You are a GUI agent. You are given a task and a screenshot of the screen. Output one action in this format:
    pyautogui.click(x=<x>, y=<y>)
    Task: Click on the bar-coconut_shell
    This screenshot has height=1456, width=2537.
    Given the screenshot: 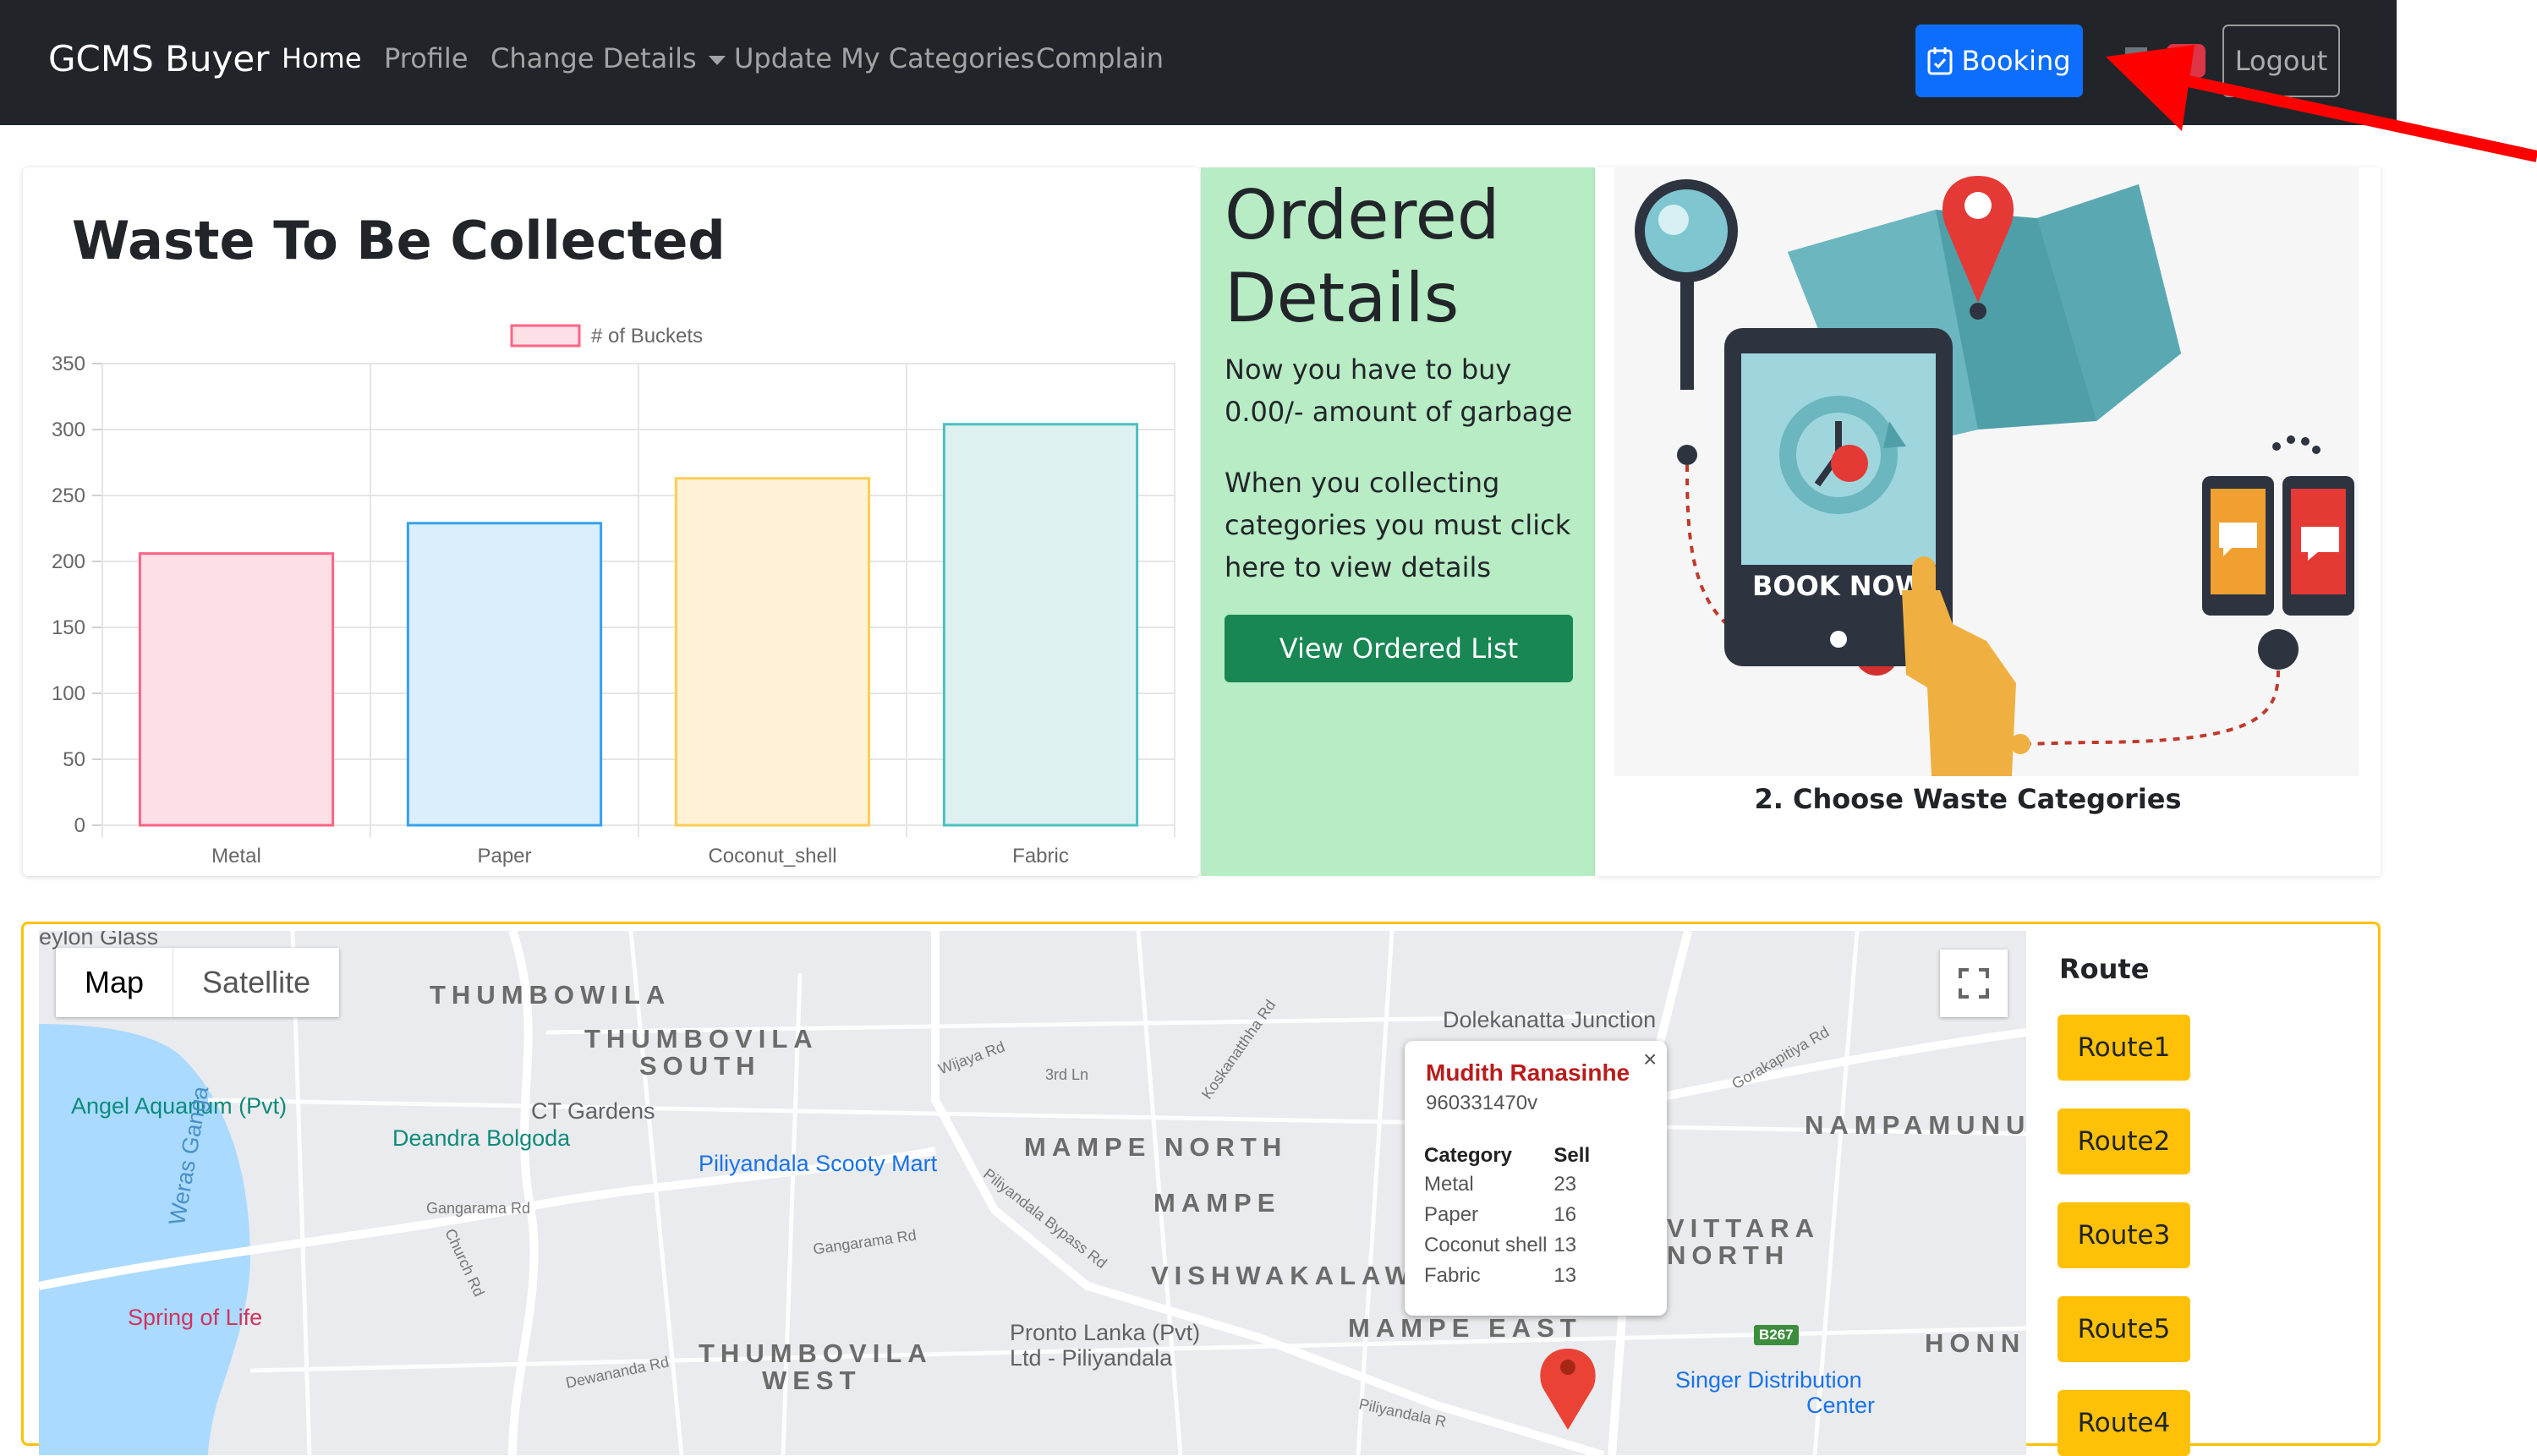 What is the action you would take?
    pyautogui.click(x=772, y=652)
    